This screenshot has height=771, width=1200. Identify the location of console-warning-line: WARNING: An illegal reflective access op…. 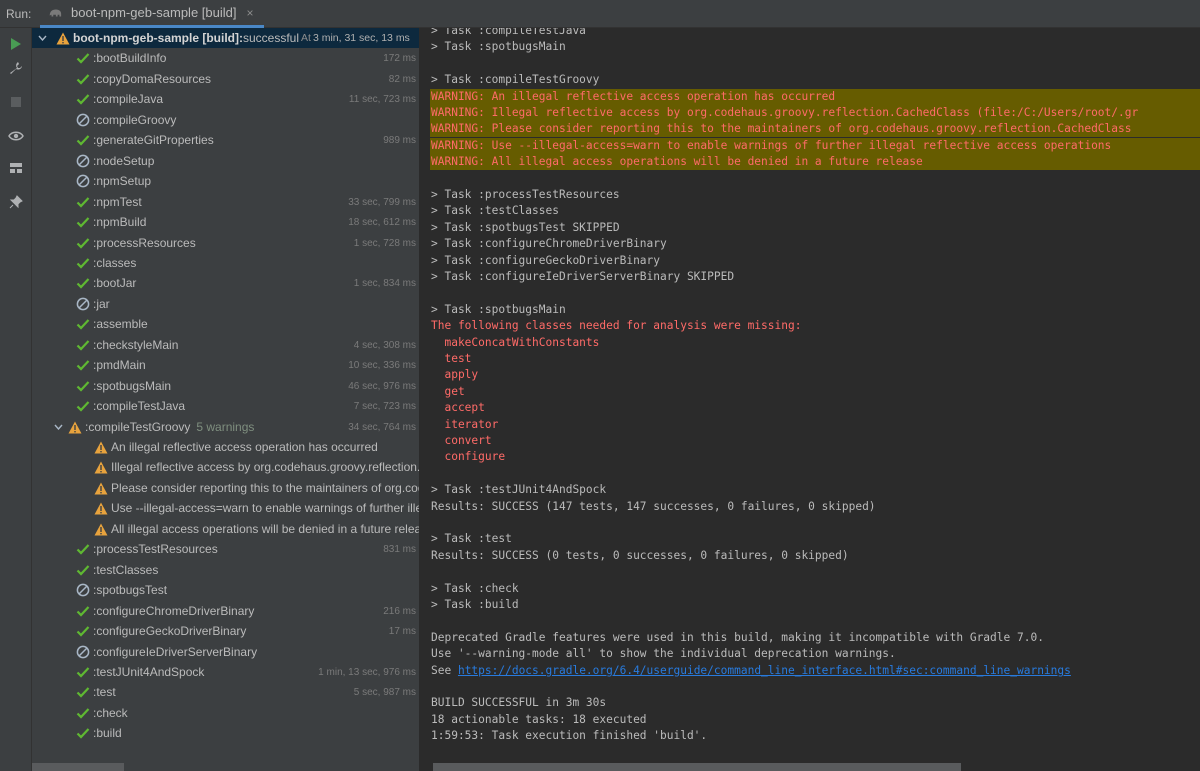
(815, 97).